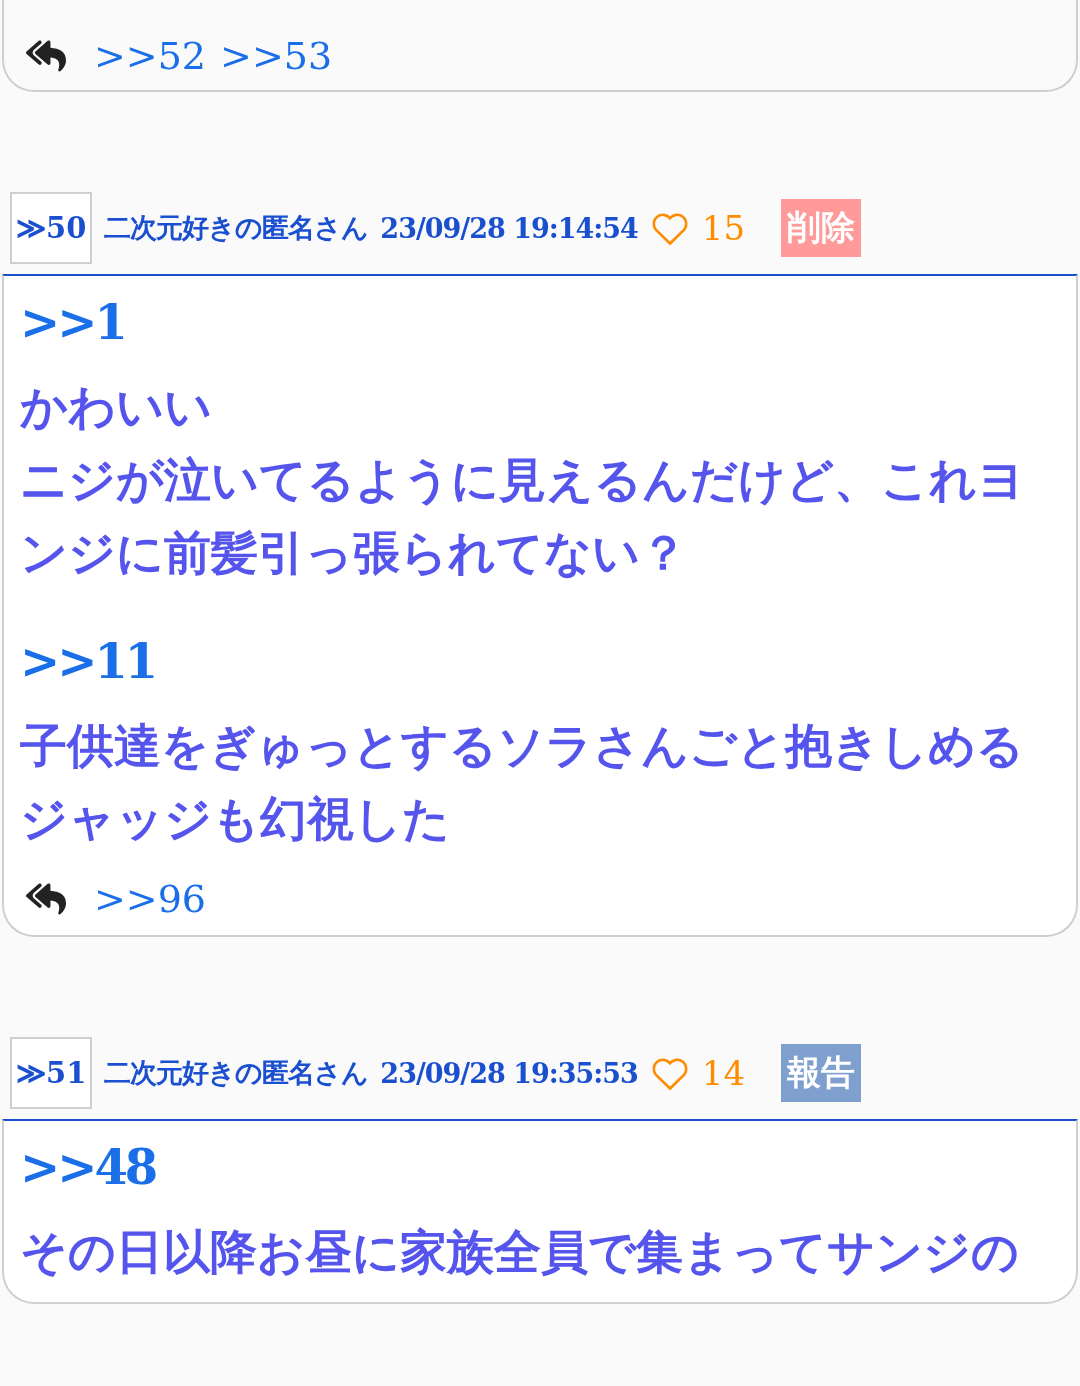 The image size is (1080, 1386). Describe the element at coordinates (522, 782) in the screenshot. I see `post-text: 子供達をぎゅっとするソラさんごと抱きしめるジャッジも幻視した` at that location.